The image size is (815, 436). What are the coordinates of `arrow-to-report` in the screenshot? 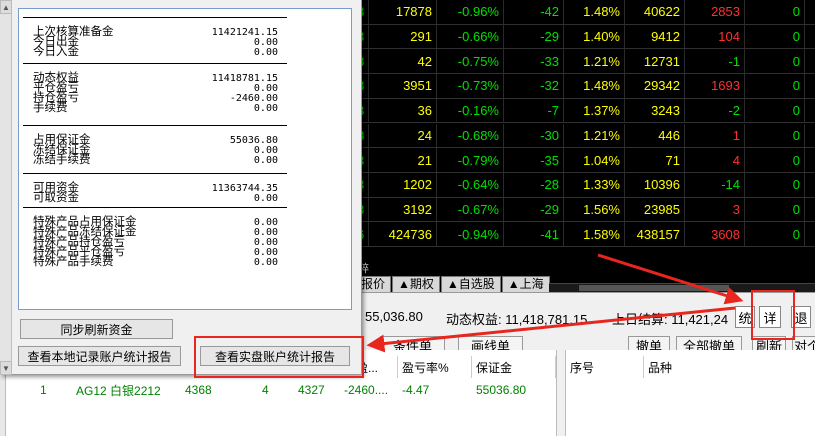 It's located at (551, 329).